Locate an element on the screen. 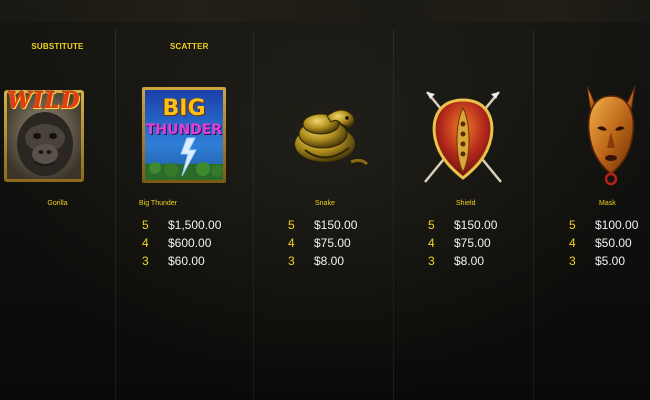  snake-icon is located at coordinates (325, 136).